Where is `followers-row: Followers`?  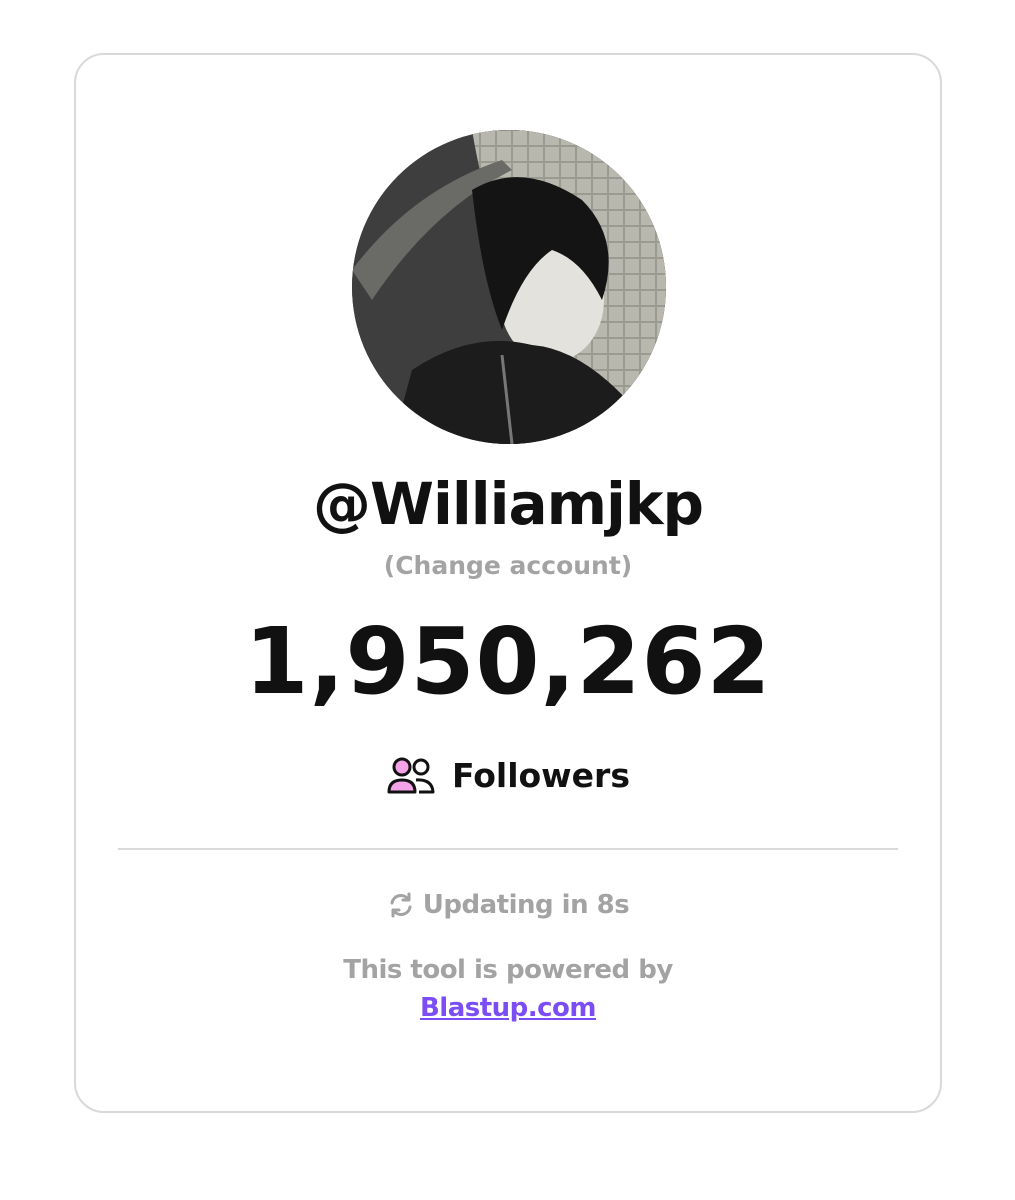 followers-row: Followers is located at coordinates (508, 775).